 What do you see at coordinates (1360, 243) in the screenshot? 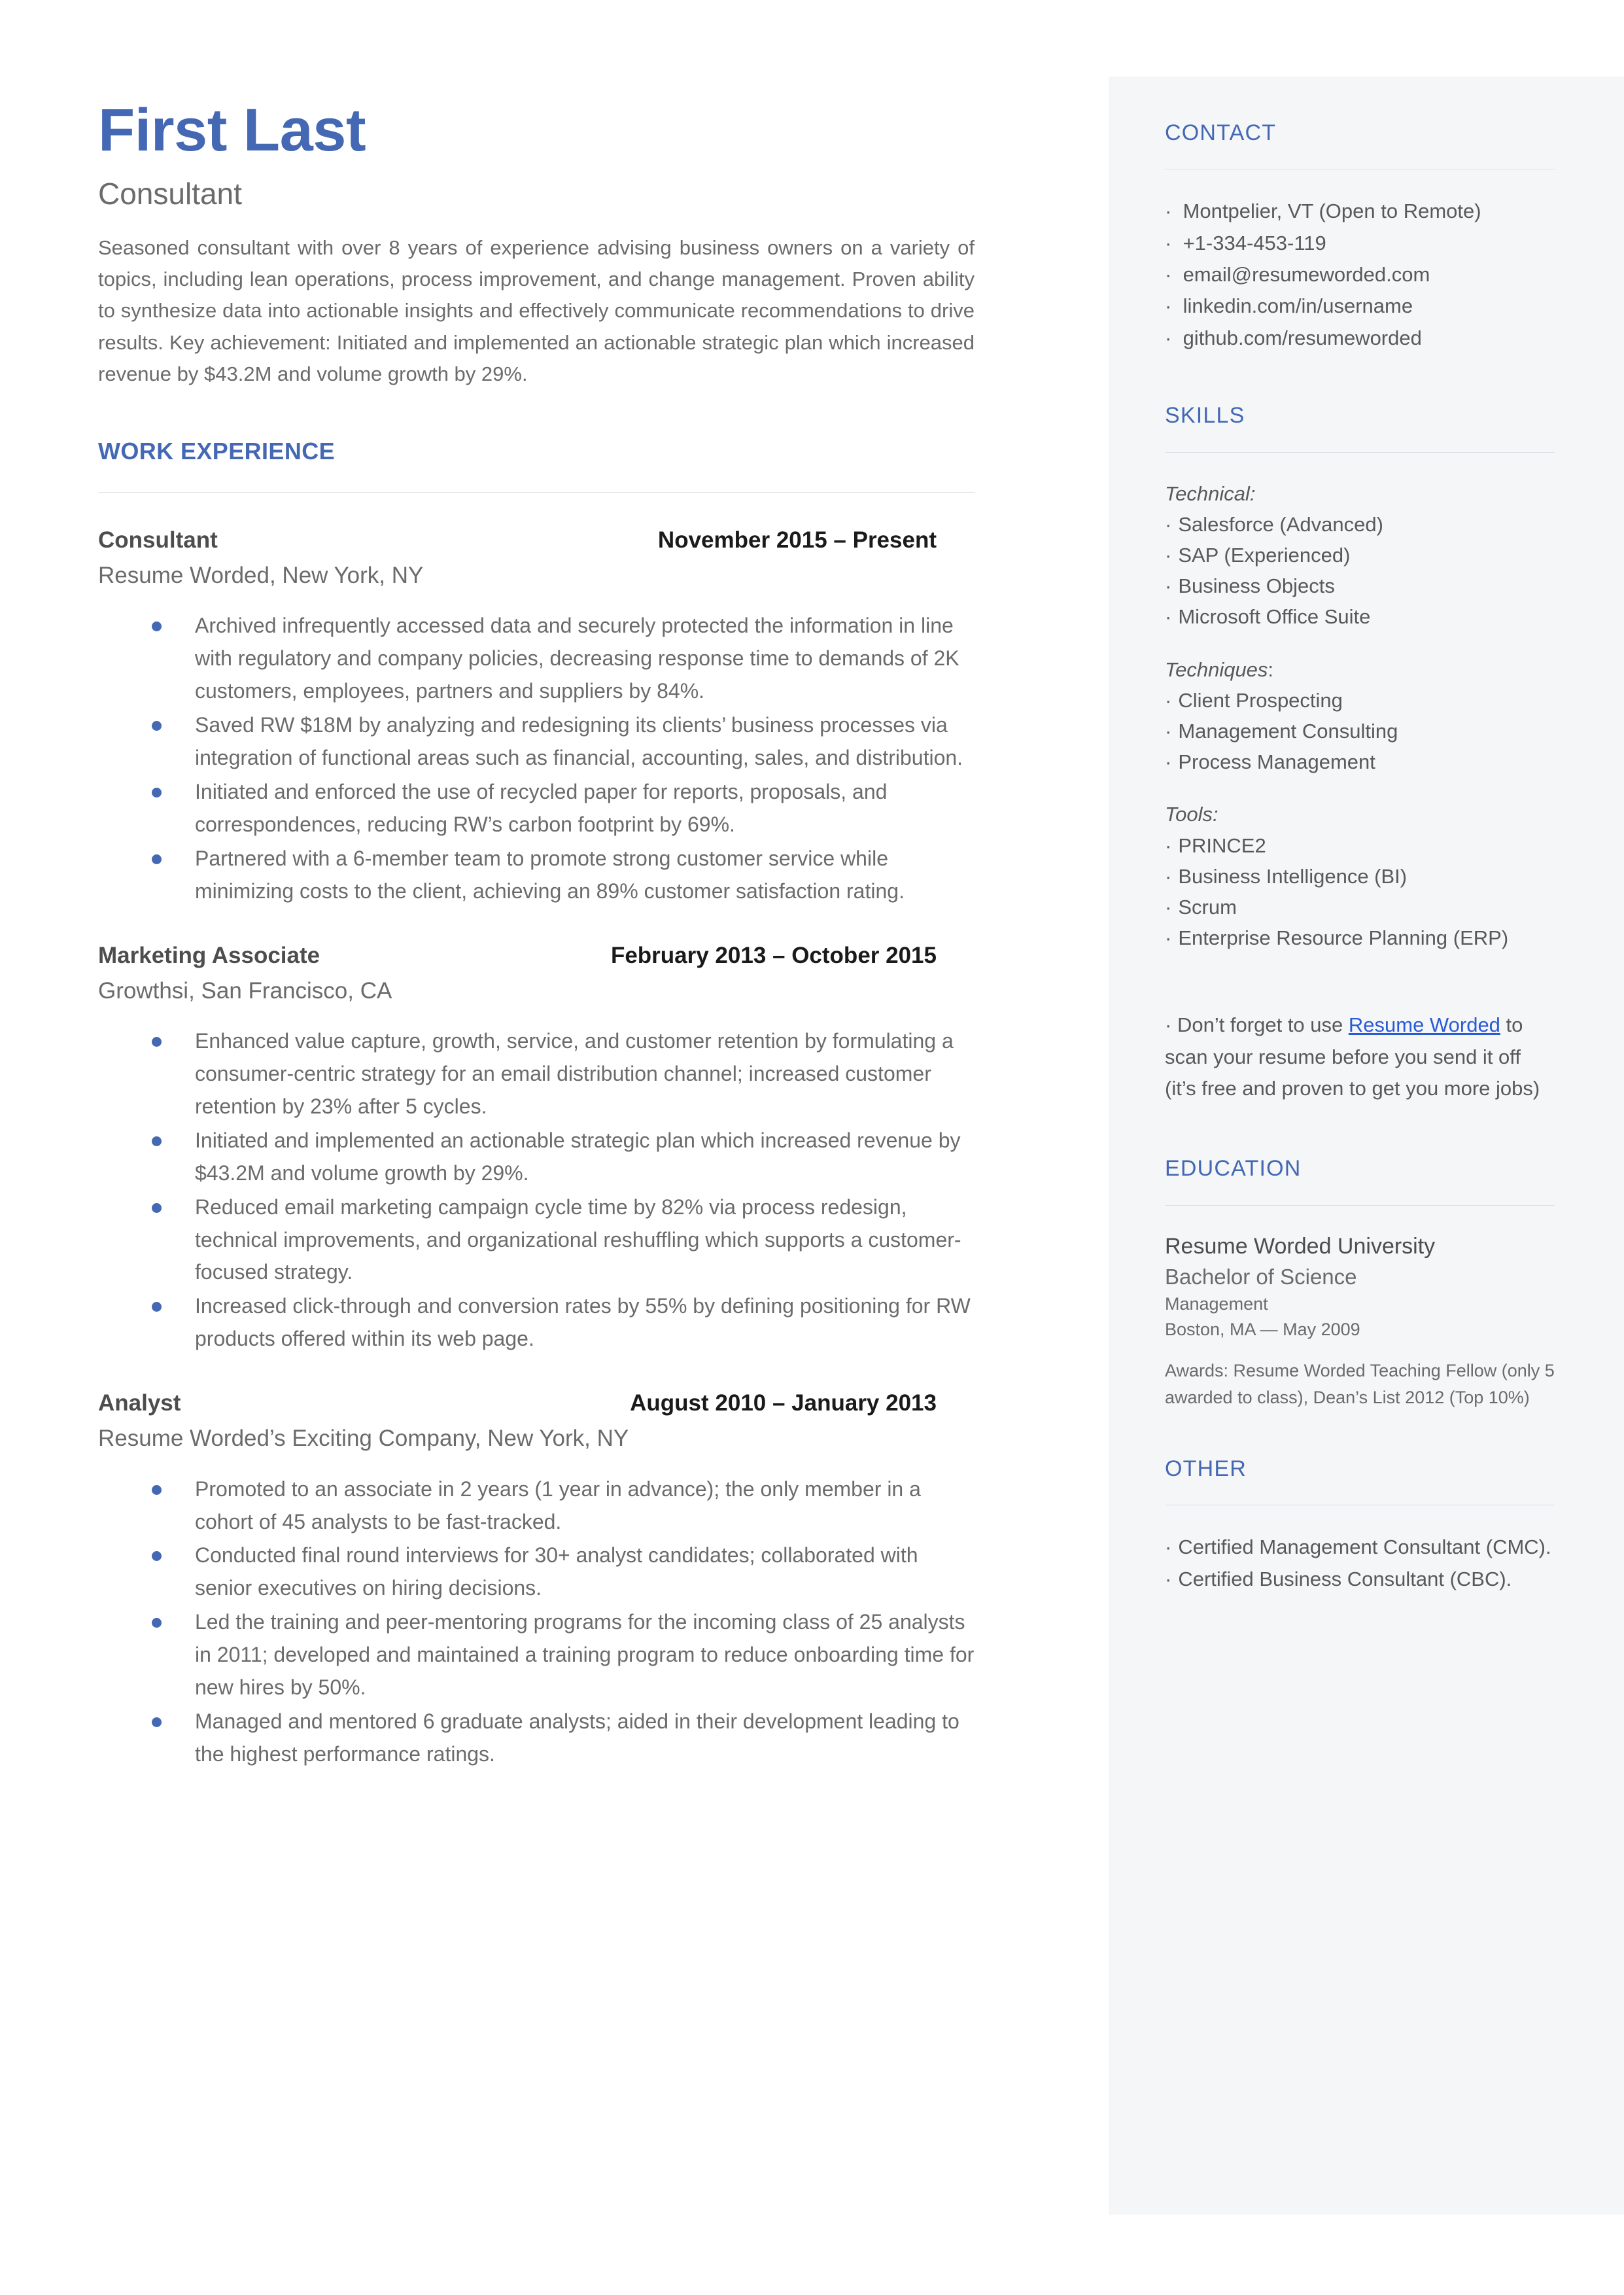
I see `contact-item: · +1-334-453-119` at bounding box center [1360, 243].